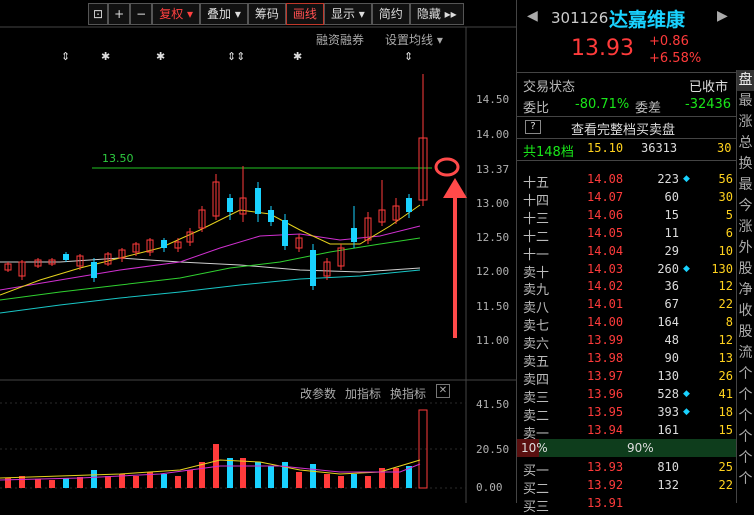  I want to click on ask-level-volume: 528, so click(668, 393).